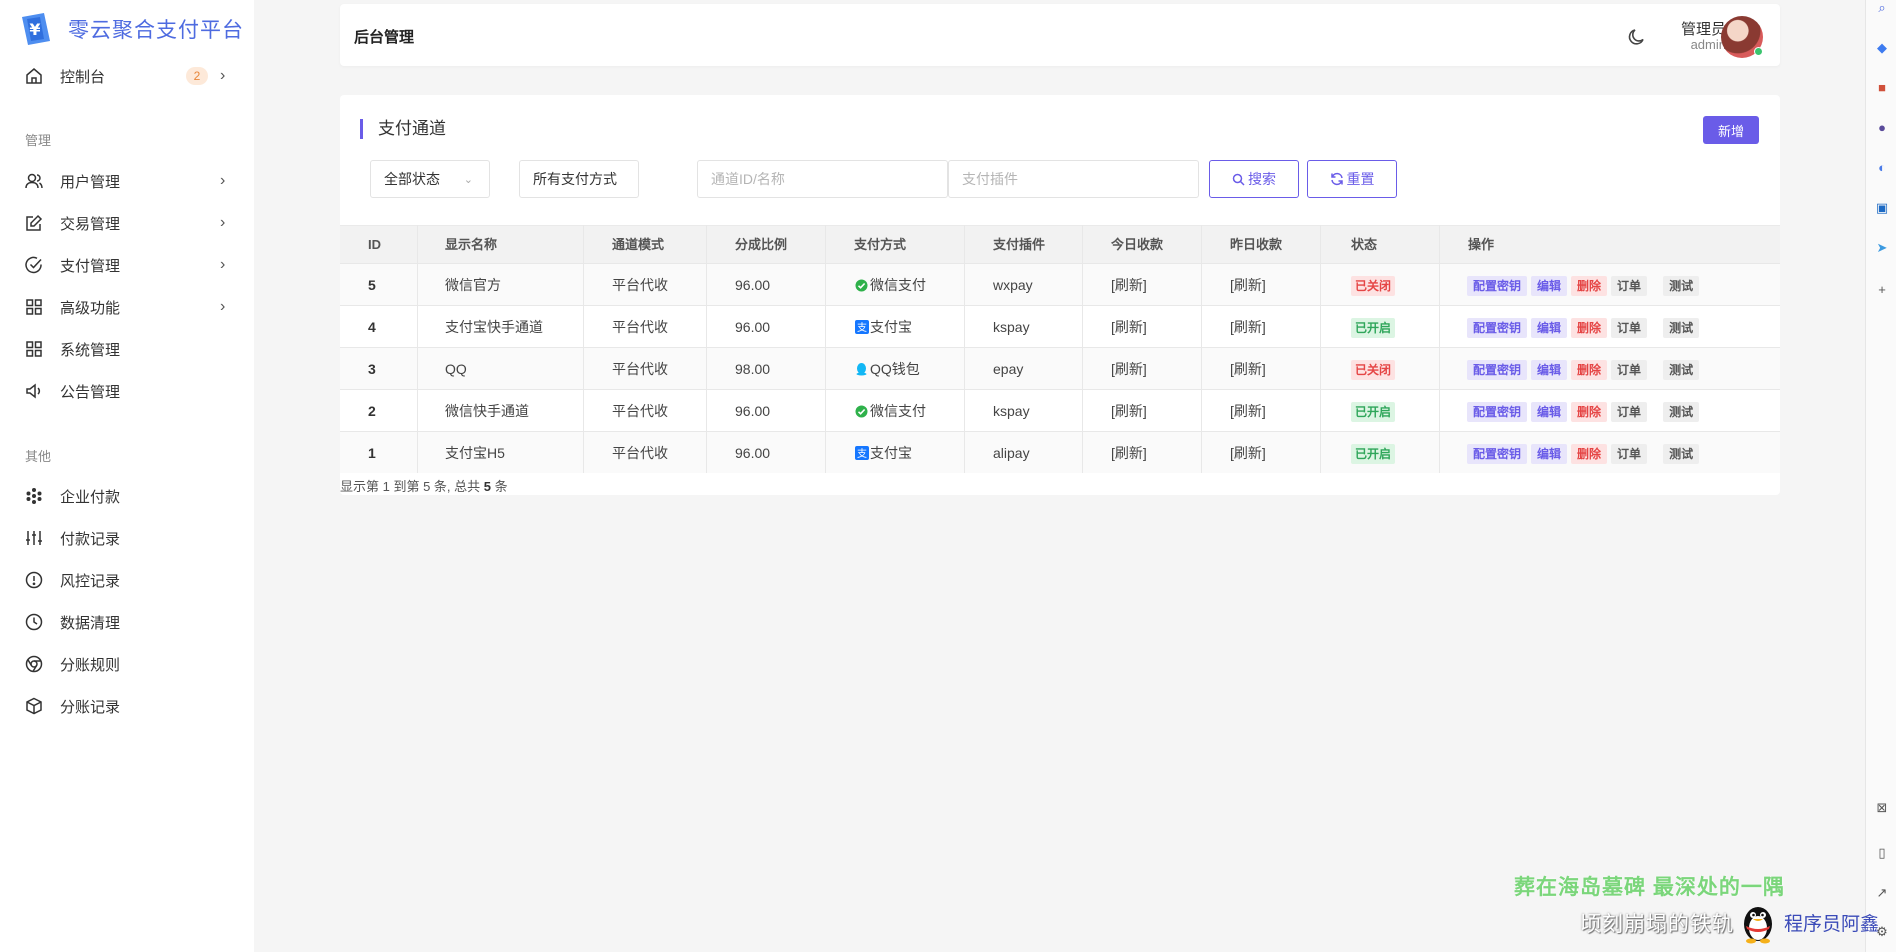 The image size is (1896, 952). I want to click on sidebar-item-payment-records: 付款记录, so click(127, 538).